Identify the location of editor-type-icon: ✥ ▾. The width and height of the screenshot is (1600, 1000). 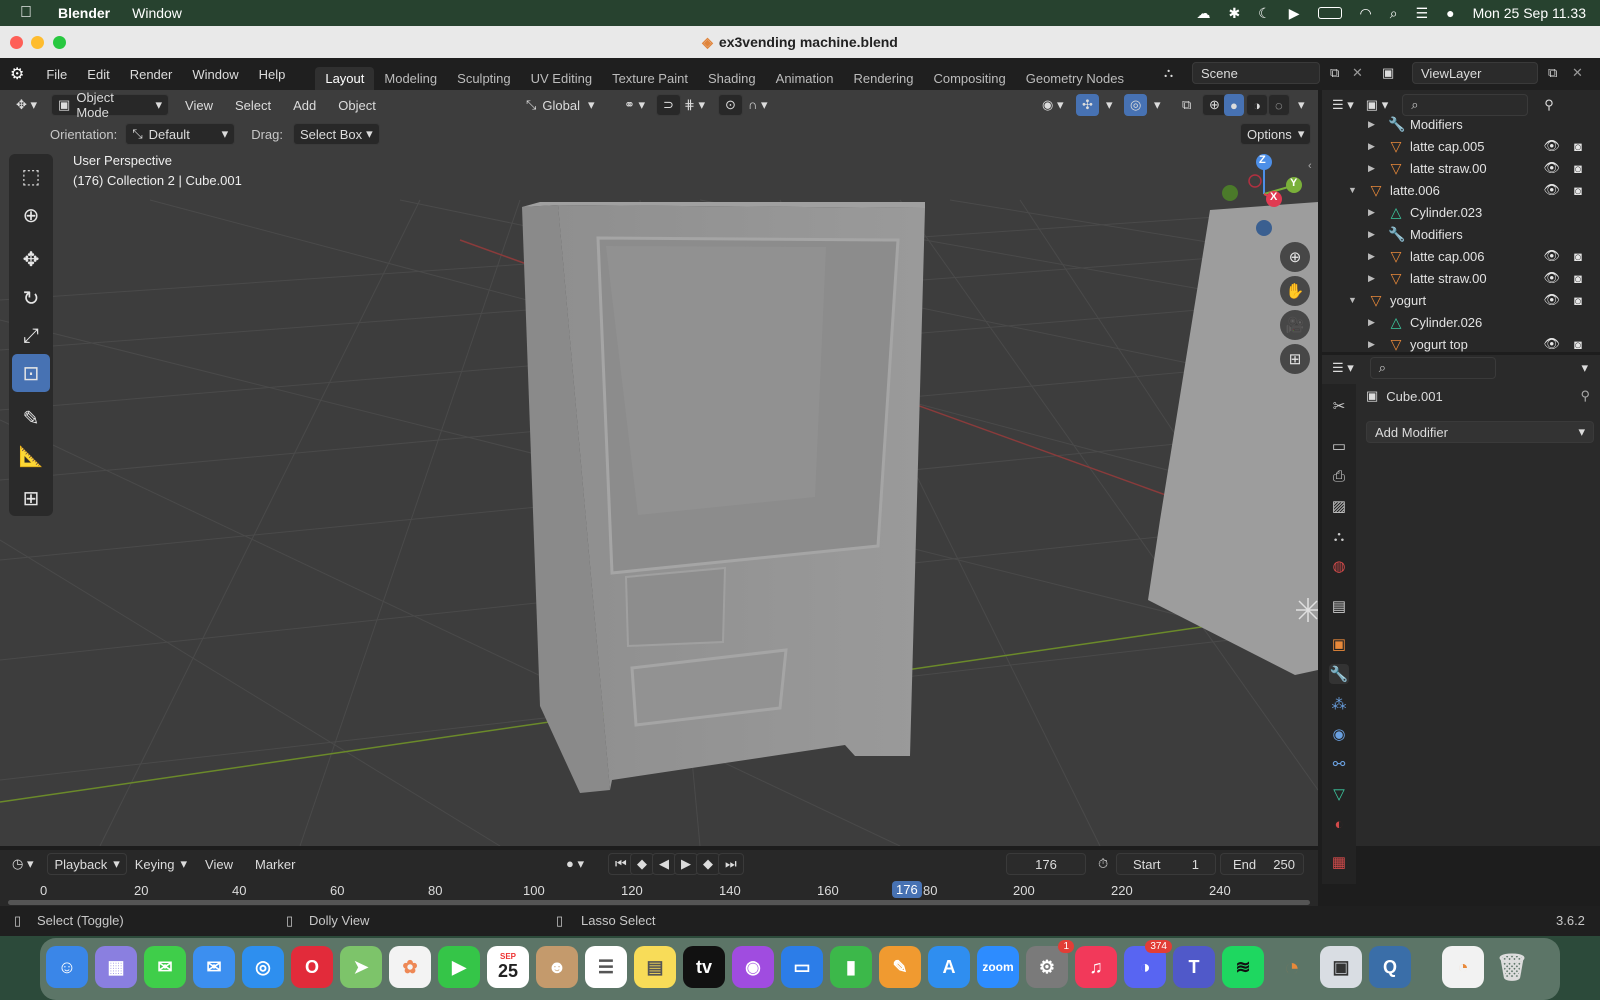
(26, 105).